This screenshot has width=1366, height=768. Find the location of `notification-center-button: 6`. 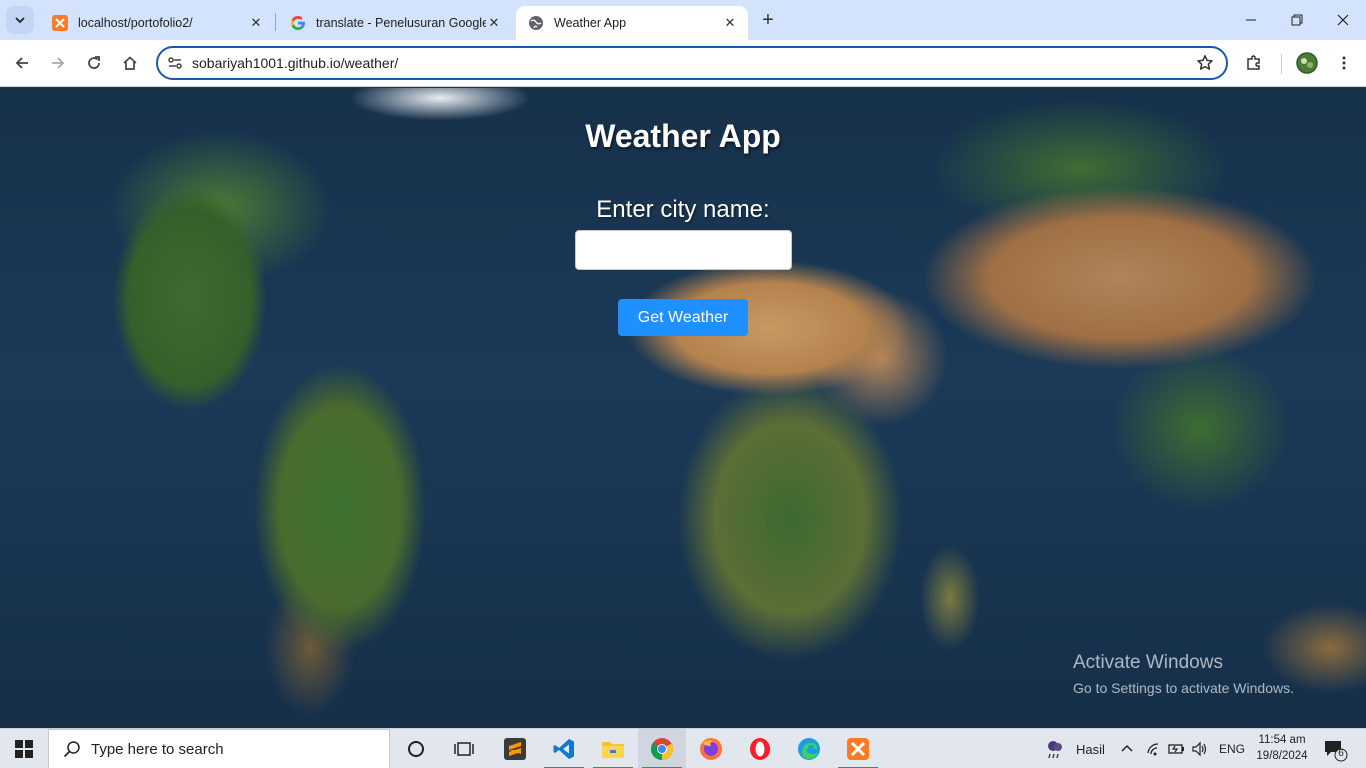

notification-center-button: 6 is located at coordinates (1335, 750).